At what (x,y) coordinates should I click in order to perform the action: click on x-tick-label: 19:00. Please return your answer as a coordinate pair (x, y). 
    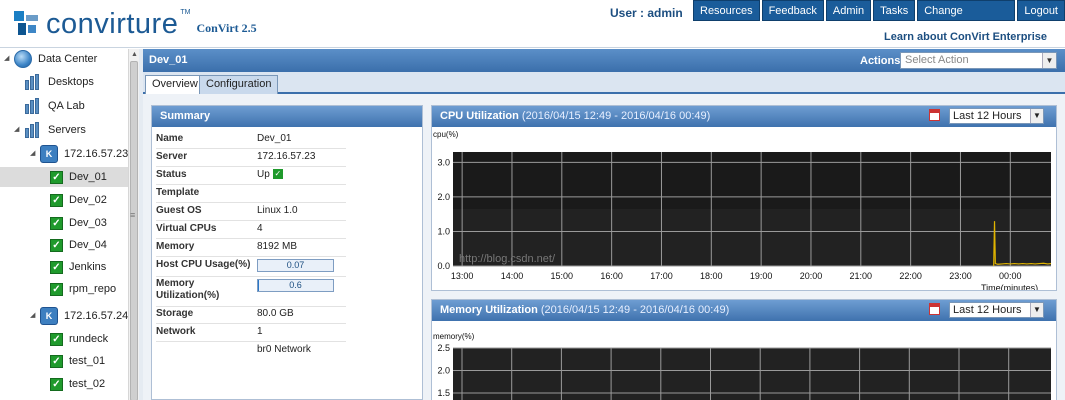
    Looking at the image, I should click on (761, 276).